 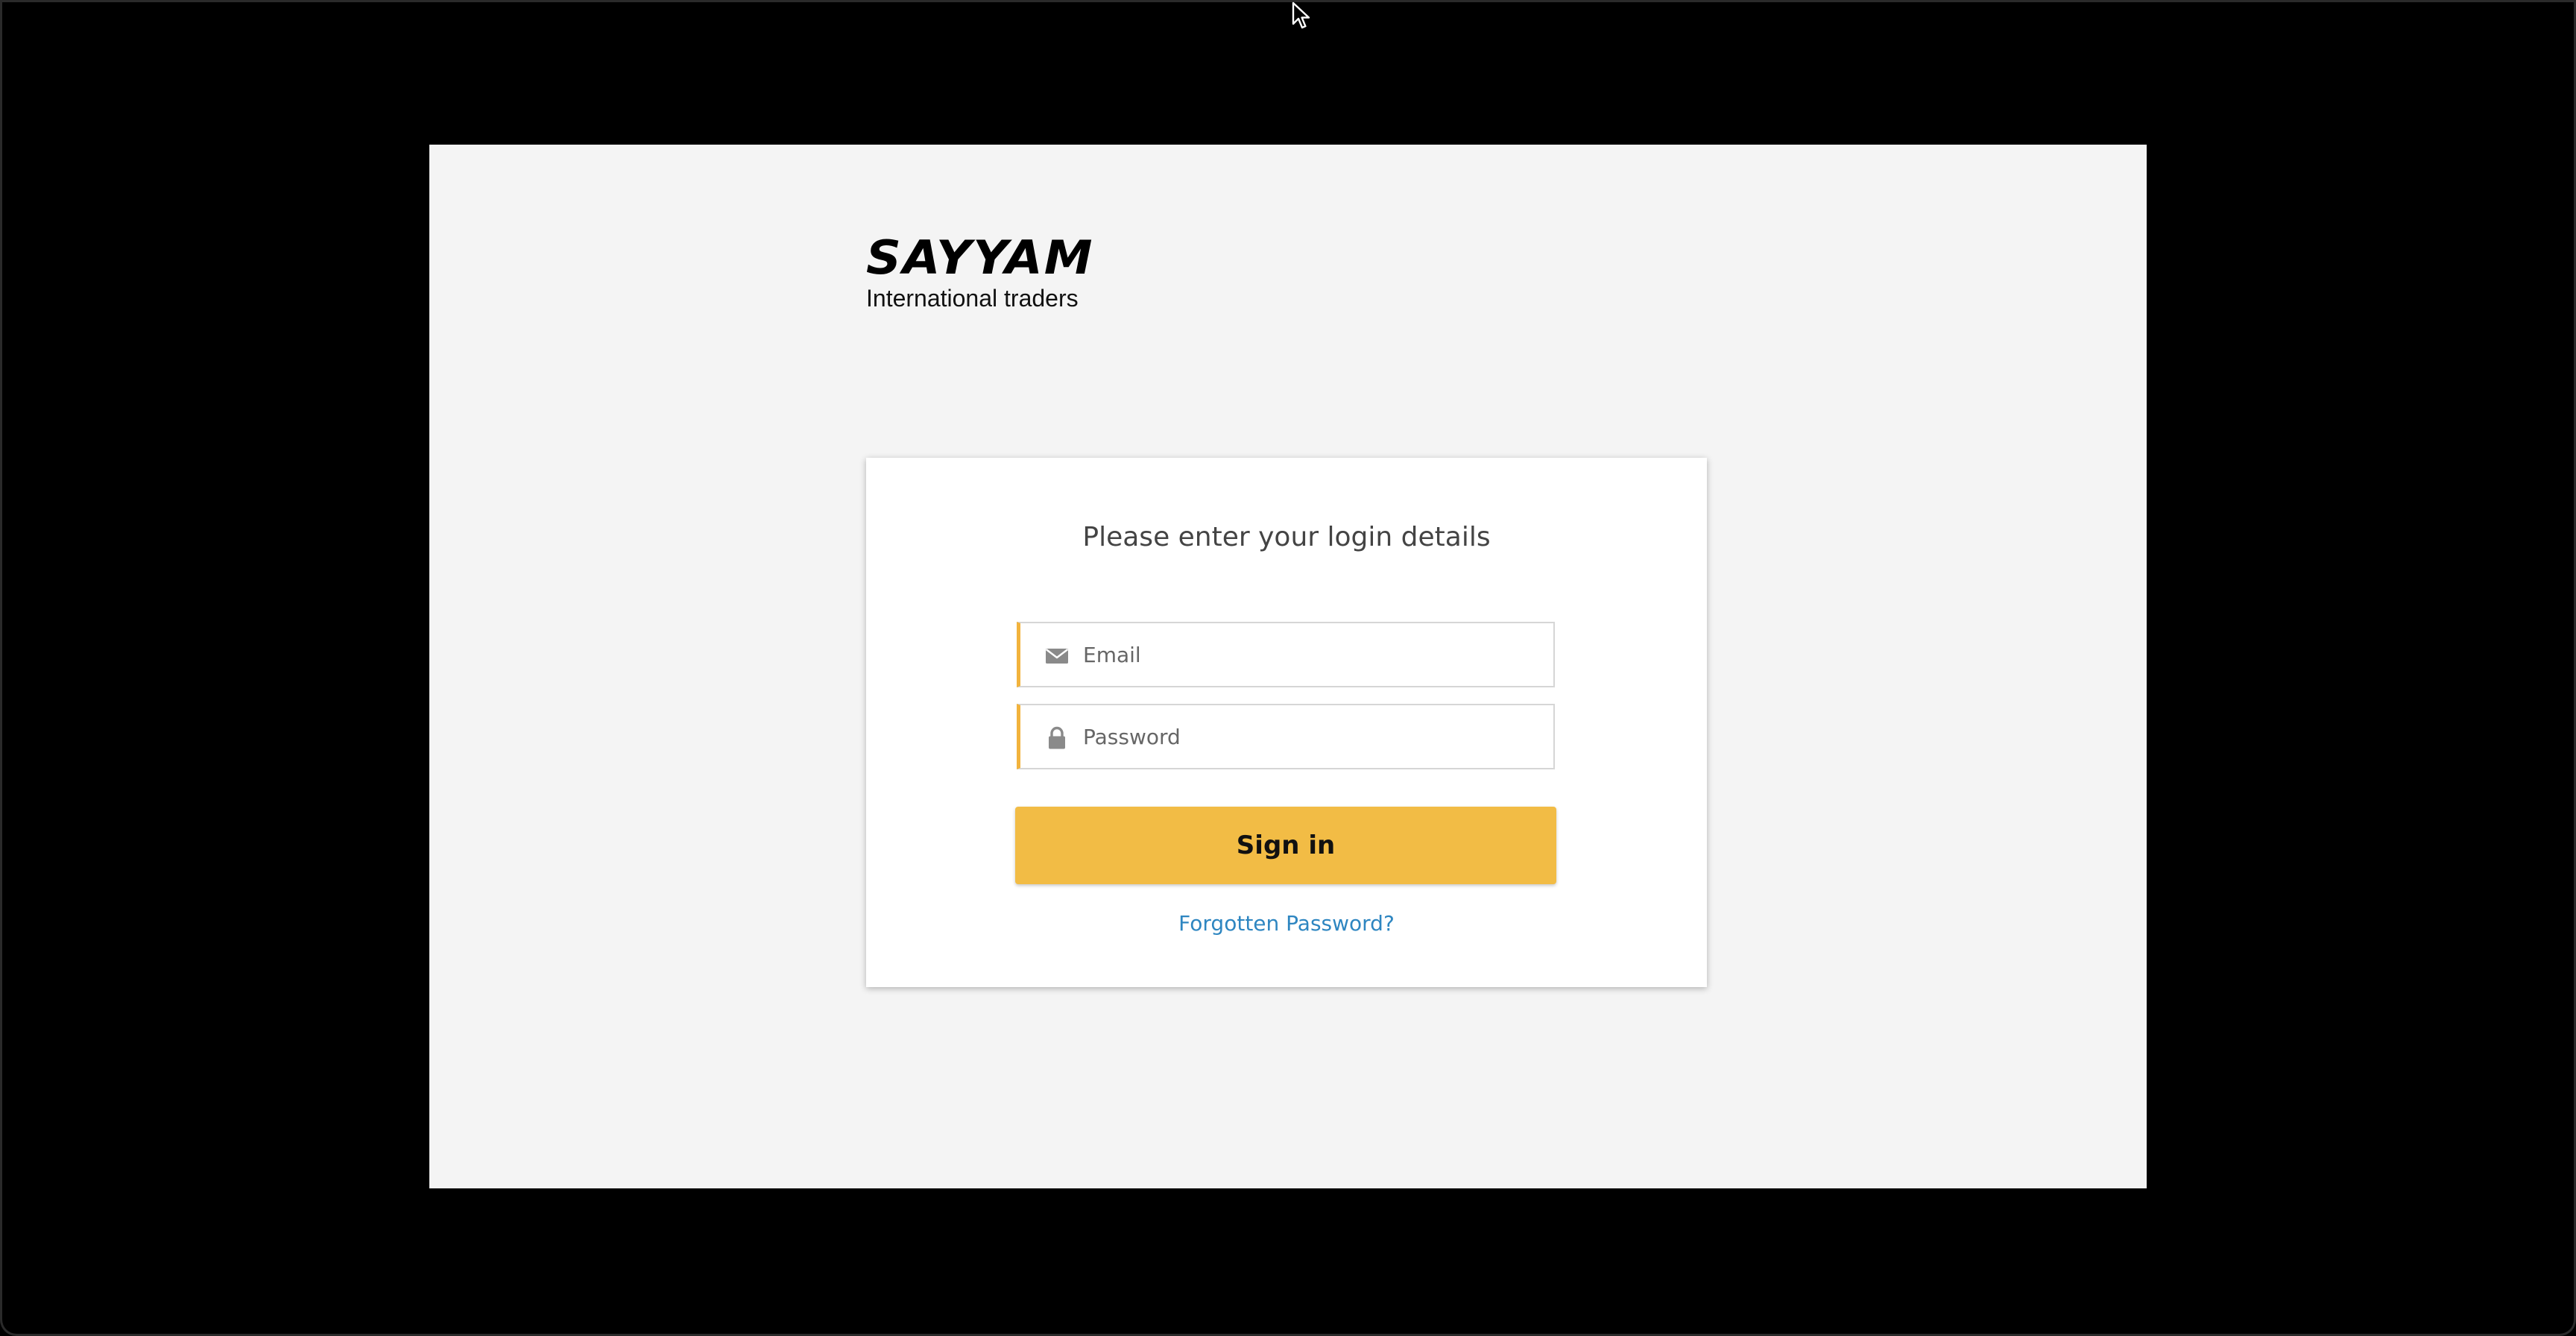 I want to click on brand-tagline: International traders, so click(x=972, y=298).